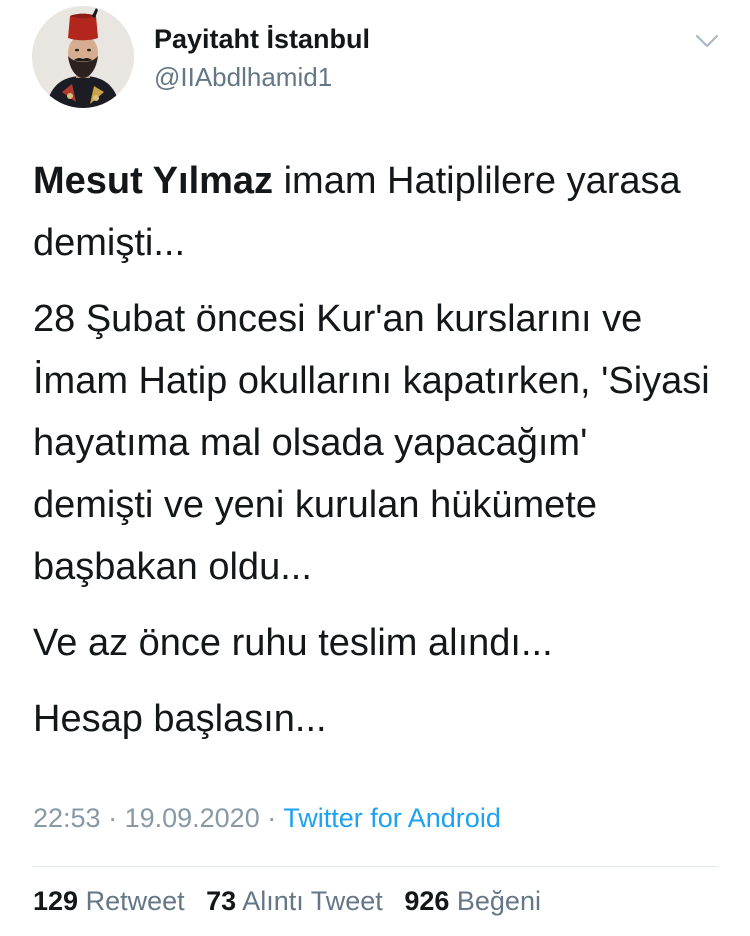  What do you see at coordinates (243, 77) in the screenshot?
I see `user-handle: @IIAbdlhamid1` at bounding box center [243, 77].